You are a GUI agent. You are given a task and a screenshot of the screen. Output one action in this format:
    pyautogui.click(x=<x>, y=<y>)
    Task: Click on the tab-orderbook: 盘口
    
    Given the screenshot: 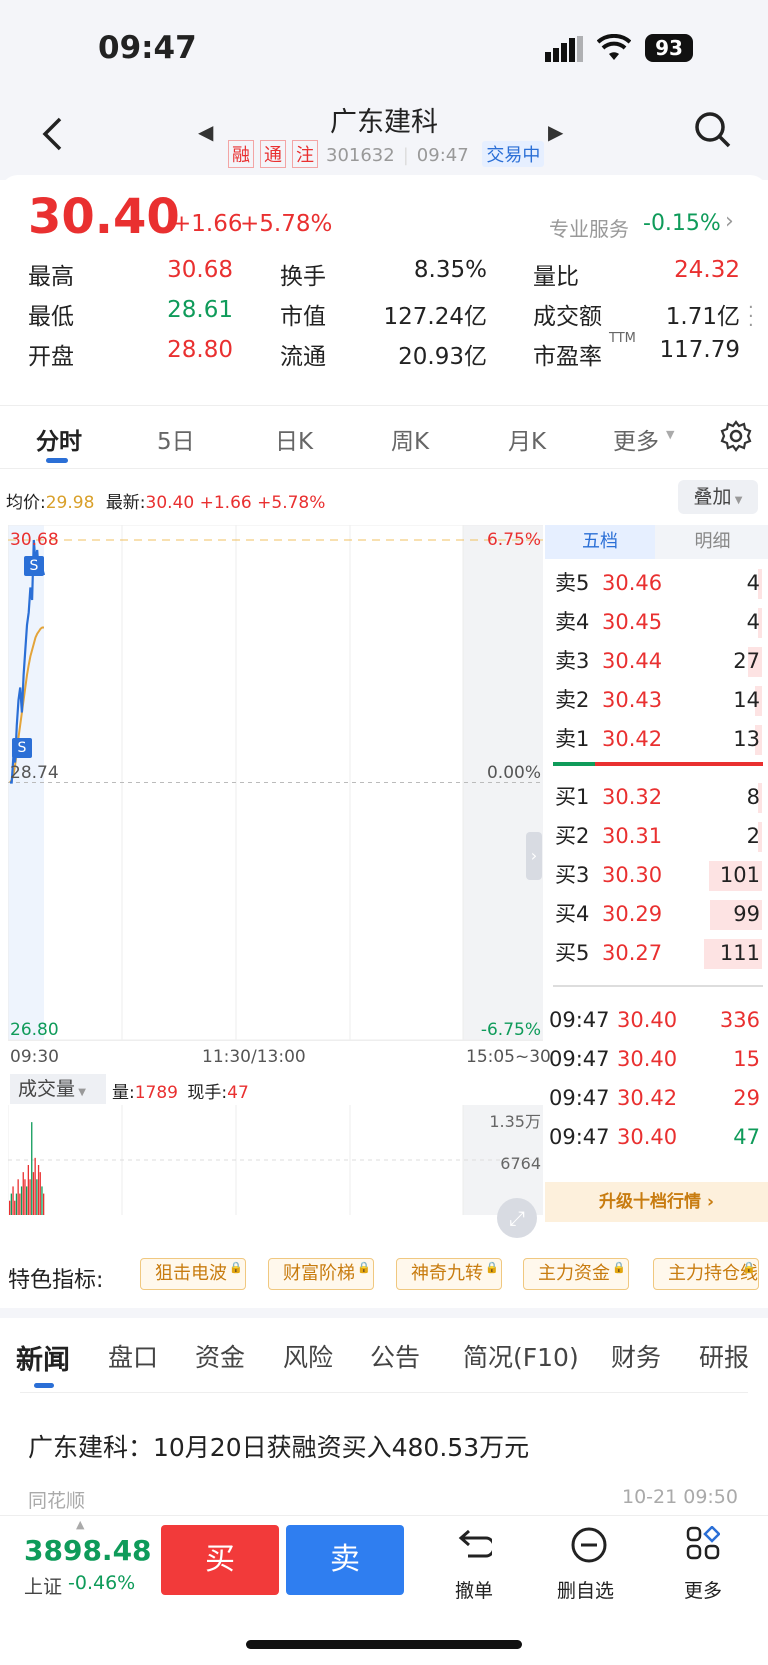 What is the action you would take?
    pyautogui.click(x=133, y=1356)
    